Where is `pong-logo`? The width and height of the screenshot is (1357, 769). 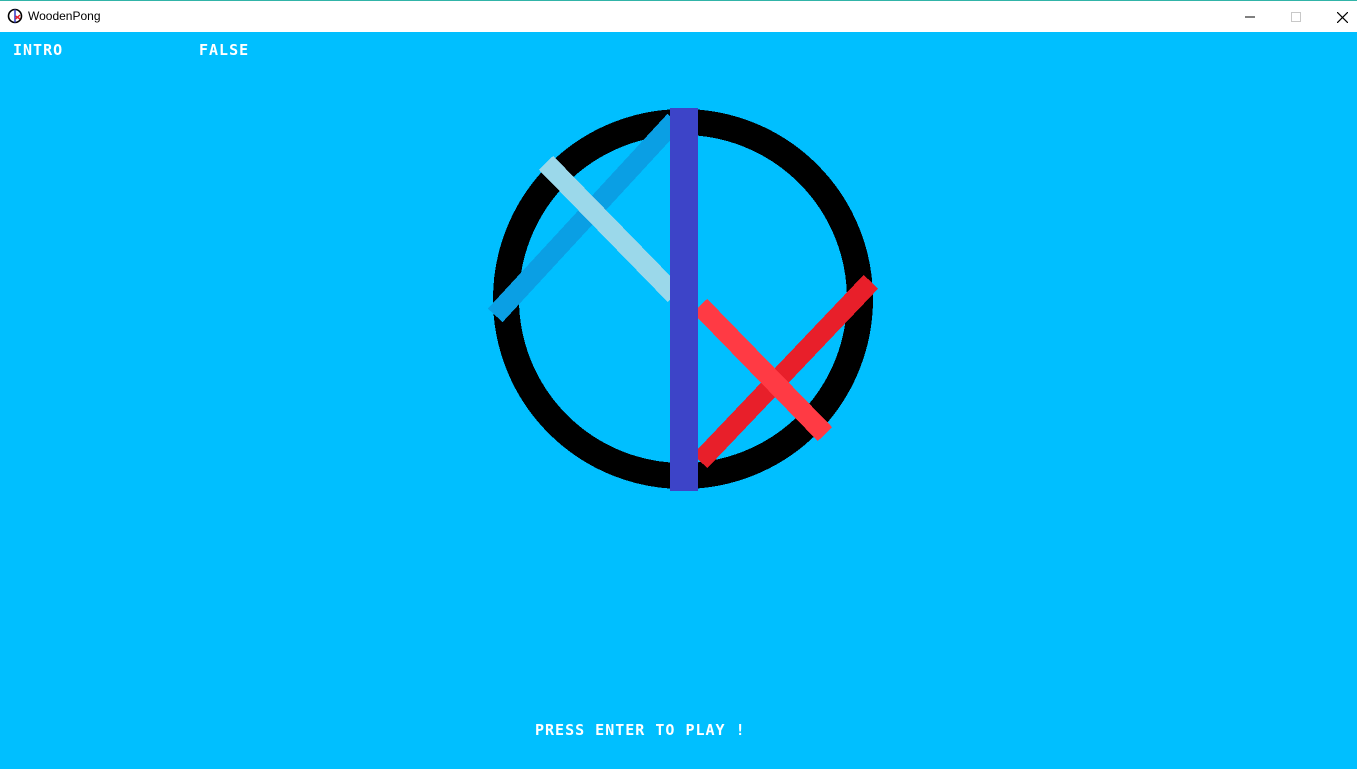
pong-logo is located at coordinates (683, 299).